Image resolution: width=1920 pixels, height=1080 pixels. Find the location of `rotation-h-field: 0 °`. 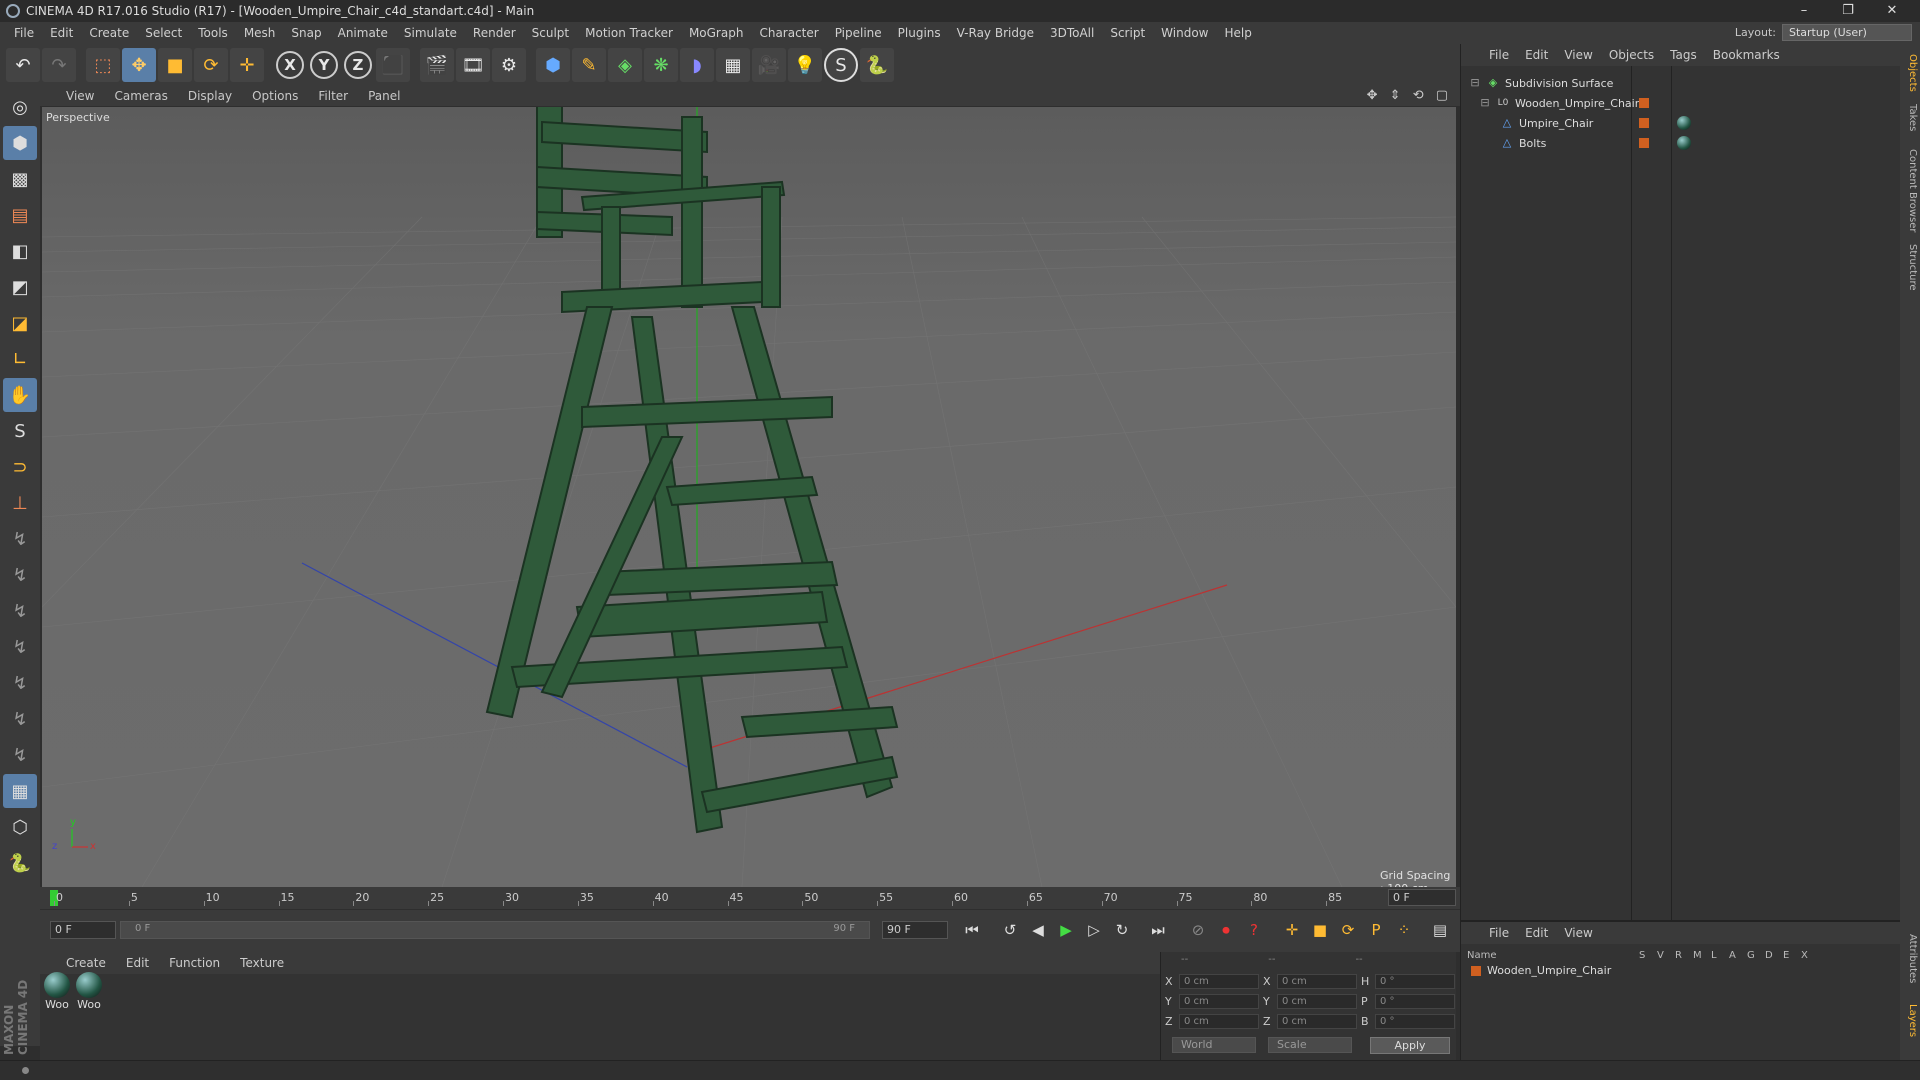

rotation-h-field: 0 ° is located at coordinates (1415, 981).